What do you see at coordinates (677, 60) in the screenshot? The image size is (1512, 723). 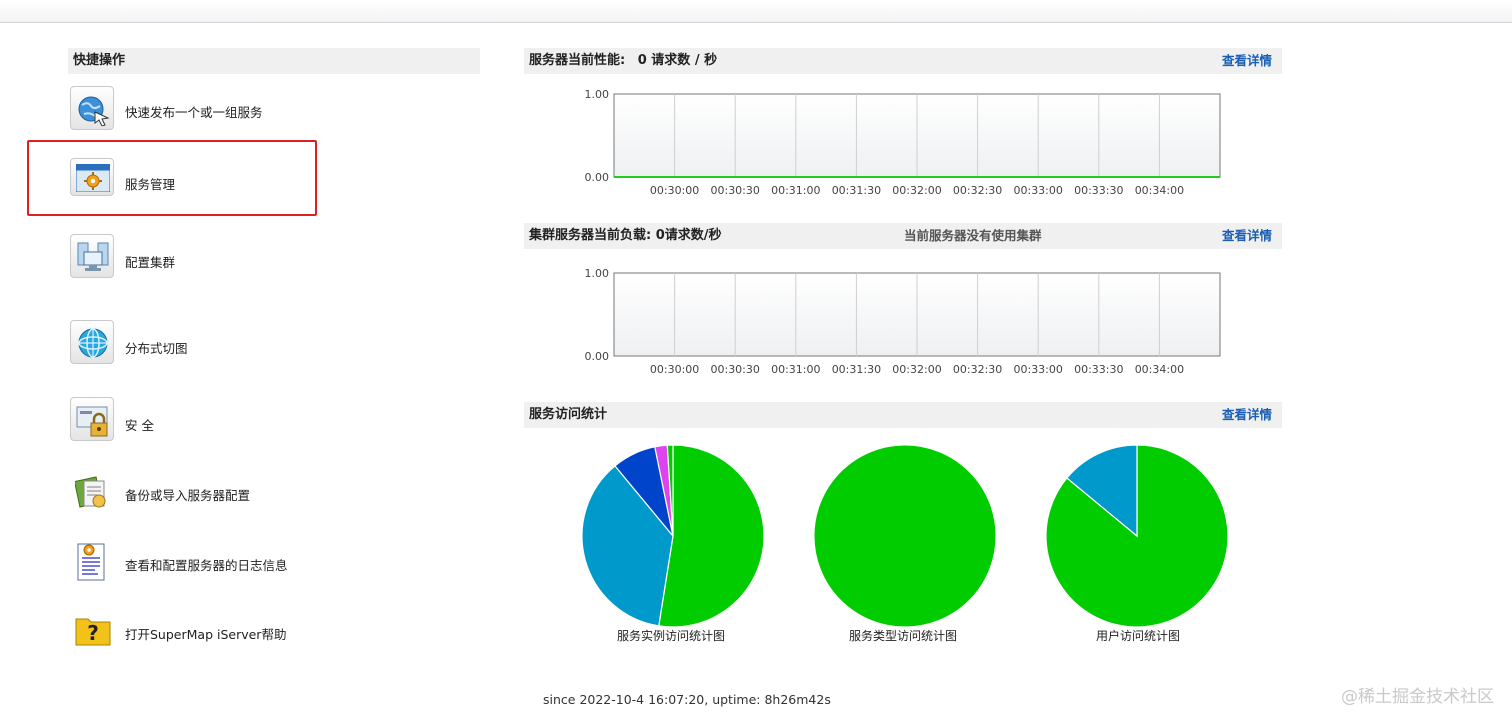 I see `performance-value: 0 请求数 / 秒` at bounding box center [677, 60].